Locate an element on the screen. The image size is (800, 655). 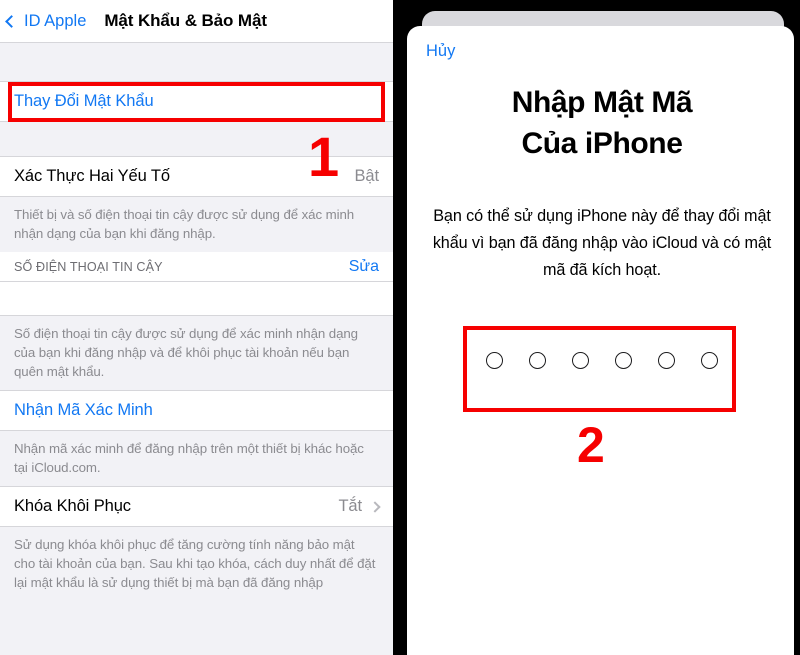
row-recovery-key: Khóa Khôi Phục Tắt is located at coordinates (196, 506).